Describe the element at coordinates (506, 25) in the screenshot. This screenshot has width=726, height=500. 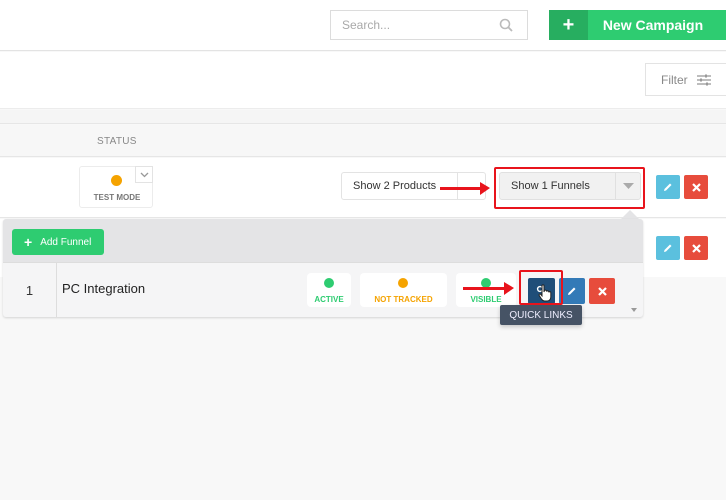
I see `search-icon` at that location.